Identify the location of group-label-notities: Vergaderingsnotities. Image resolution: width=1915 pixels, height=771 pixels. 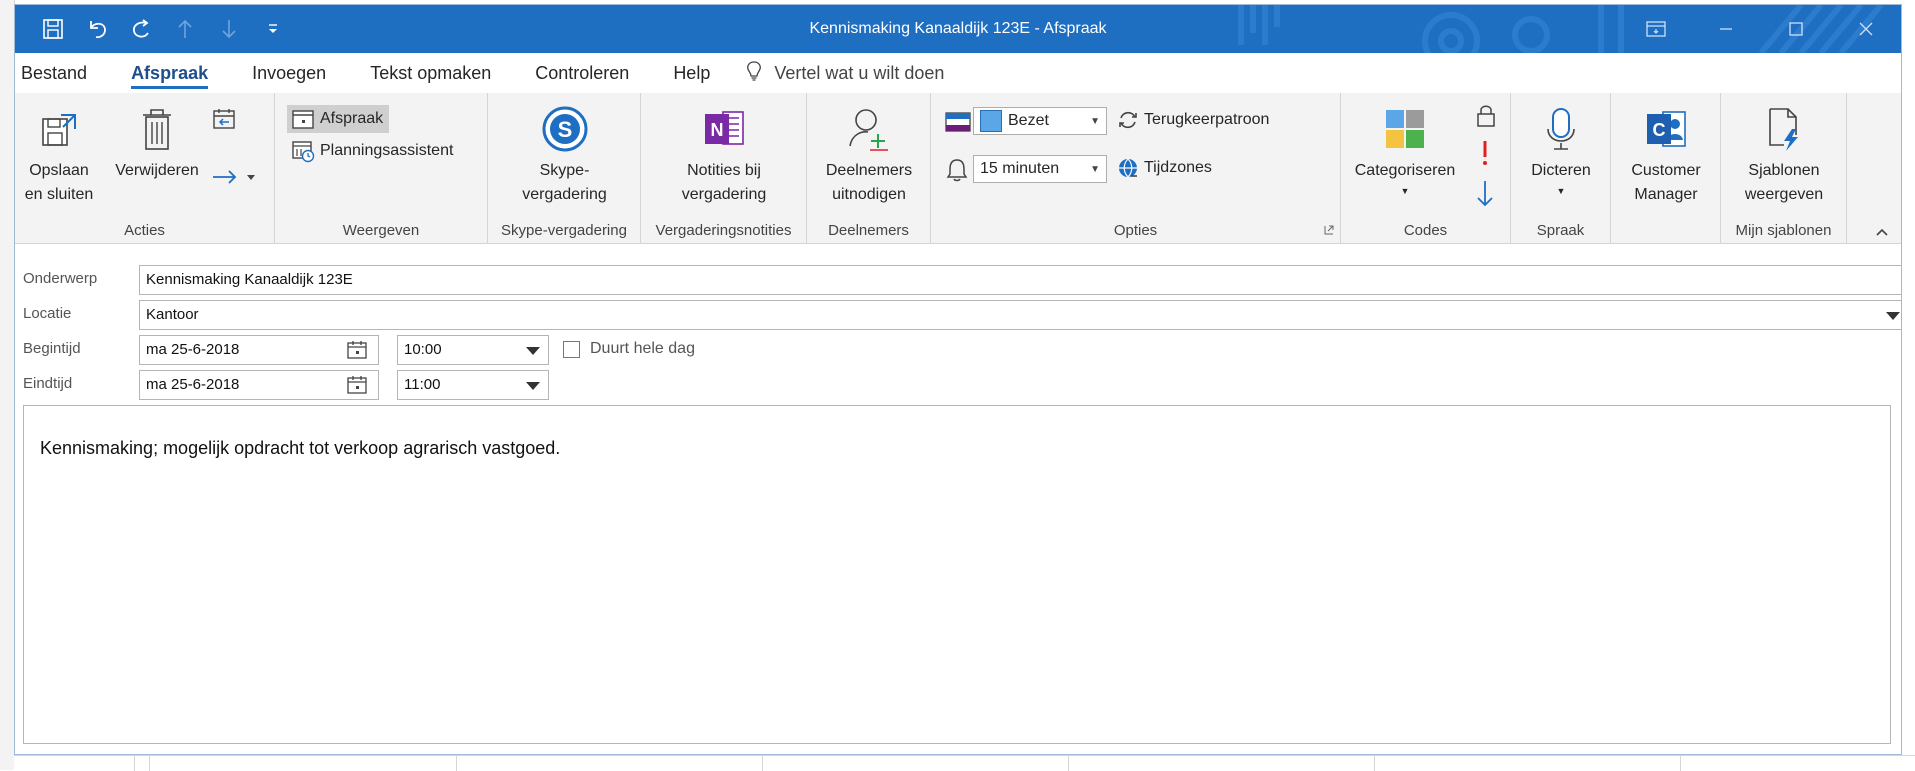
(723, 230).